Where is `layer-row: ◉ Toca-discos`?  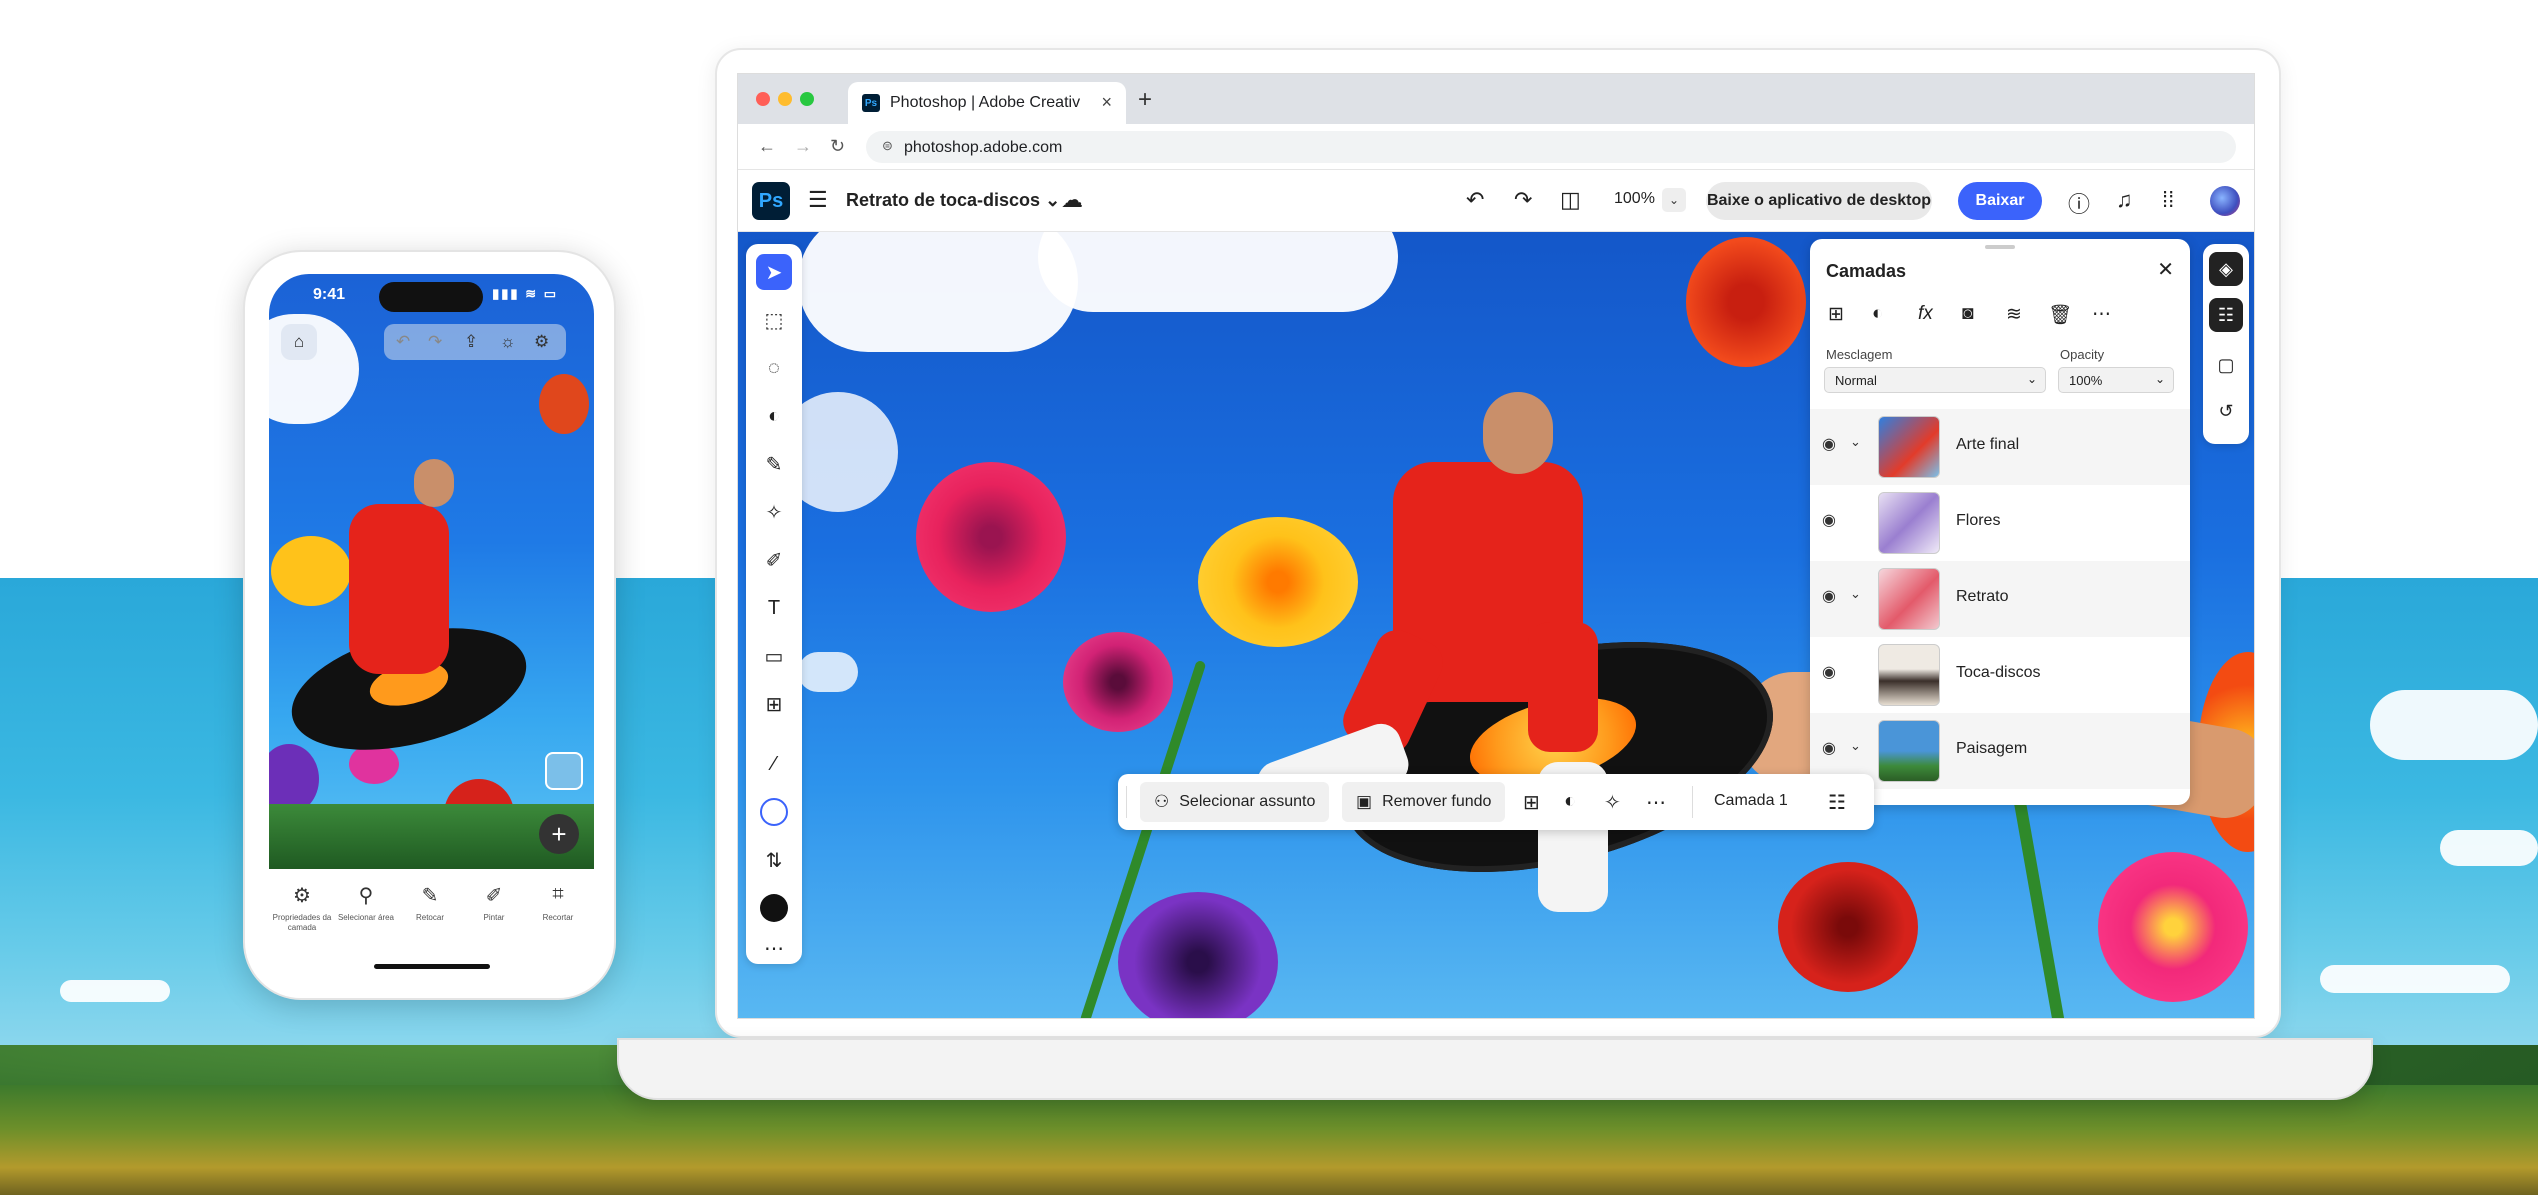
layer-row: ◉ Toca-discos is located at coordinates (2000, 675).